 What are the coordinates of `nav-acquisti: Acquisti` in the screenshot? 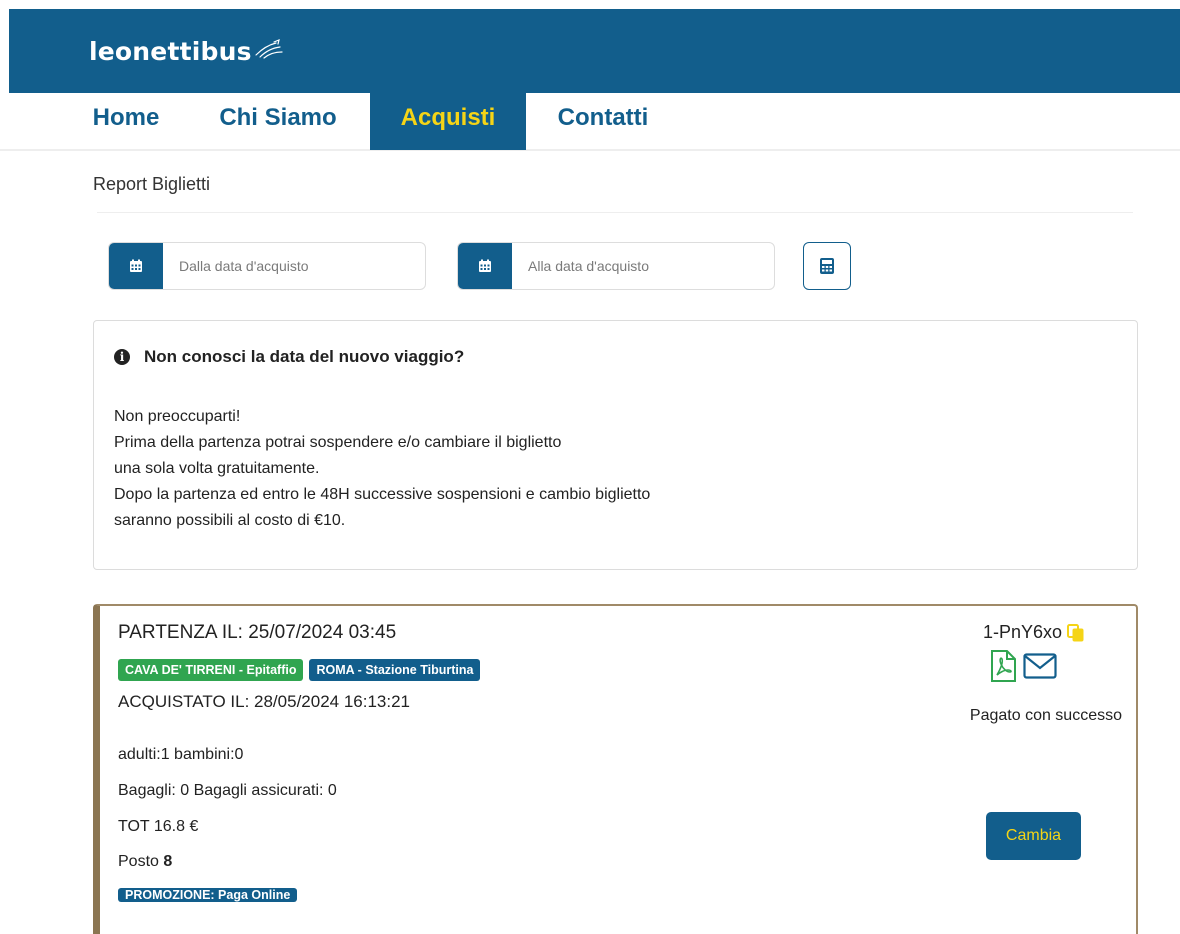 It's located at (448, 121).